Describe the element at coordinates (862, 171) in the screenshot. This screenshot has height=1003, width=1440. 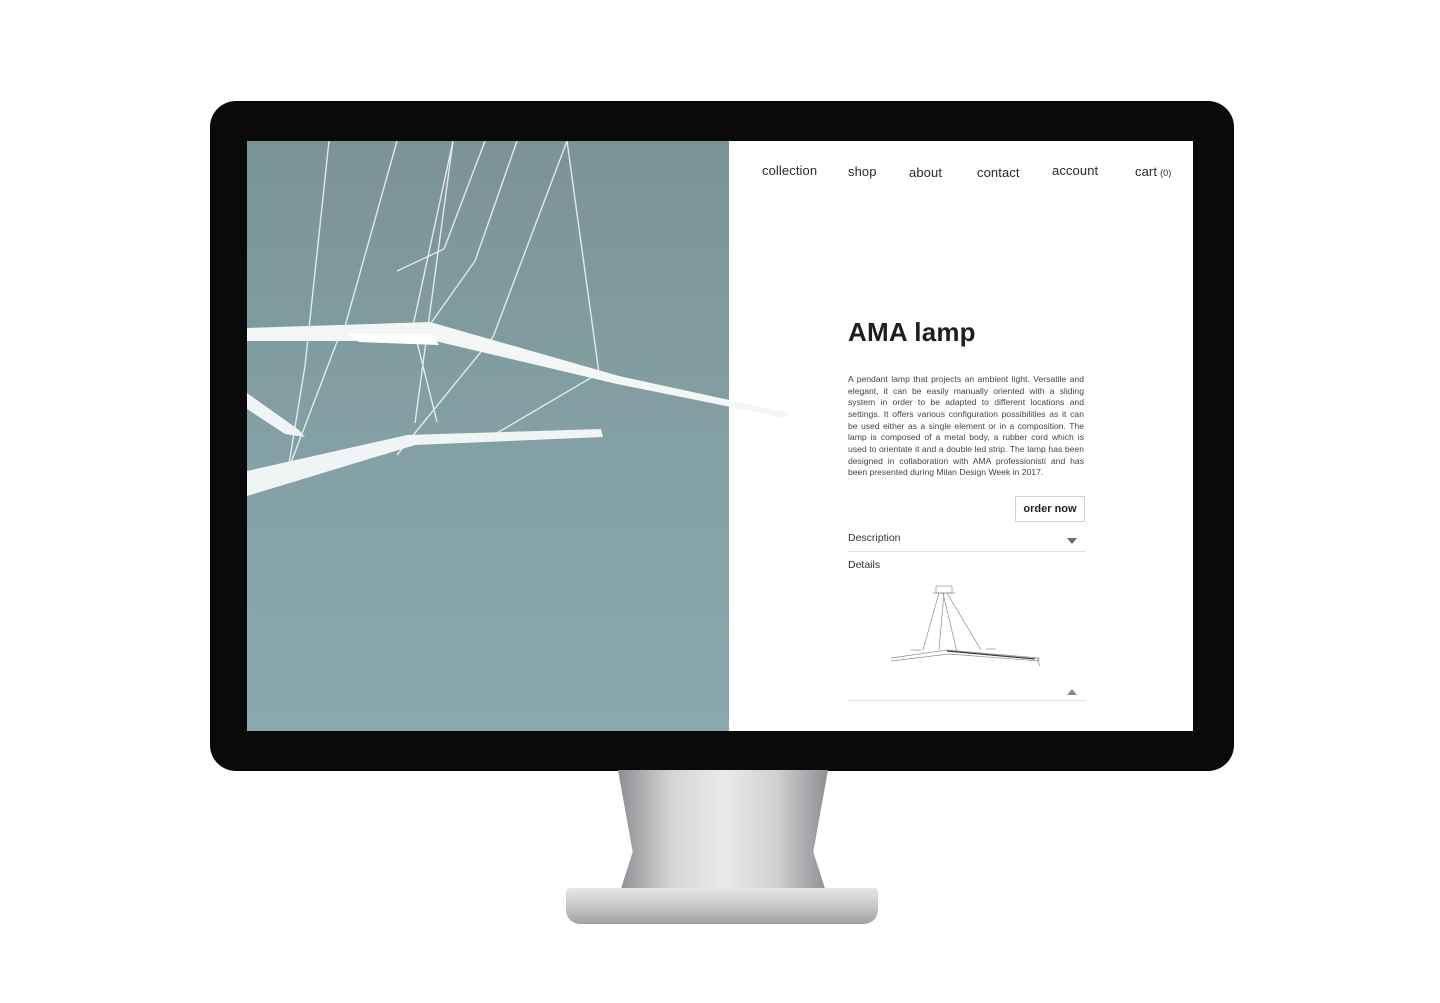
I see `nav-shop: shop` at that location.